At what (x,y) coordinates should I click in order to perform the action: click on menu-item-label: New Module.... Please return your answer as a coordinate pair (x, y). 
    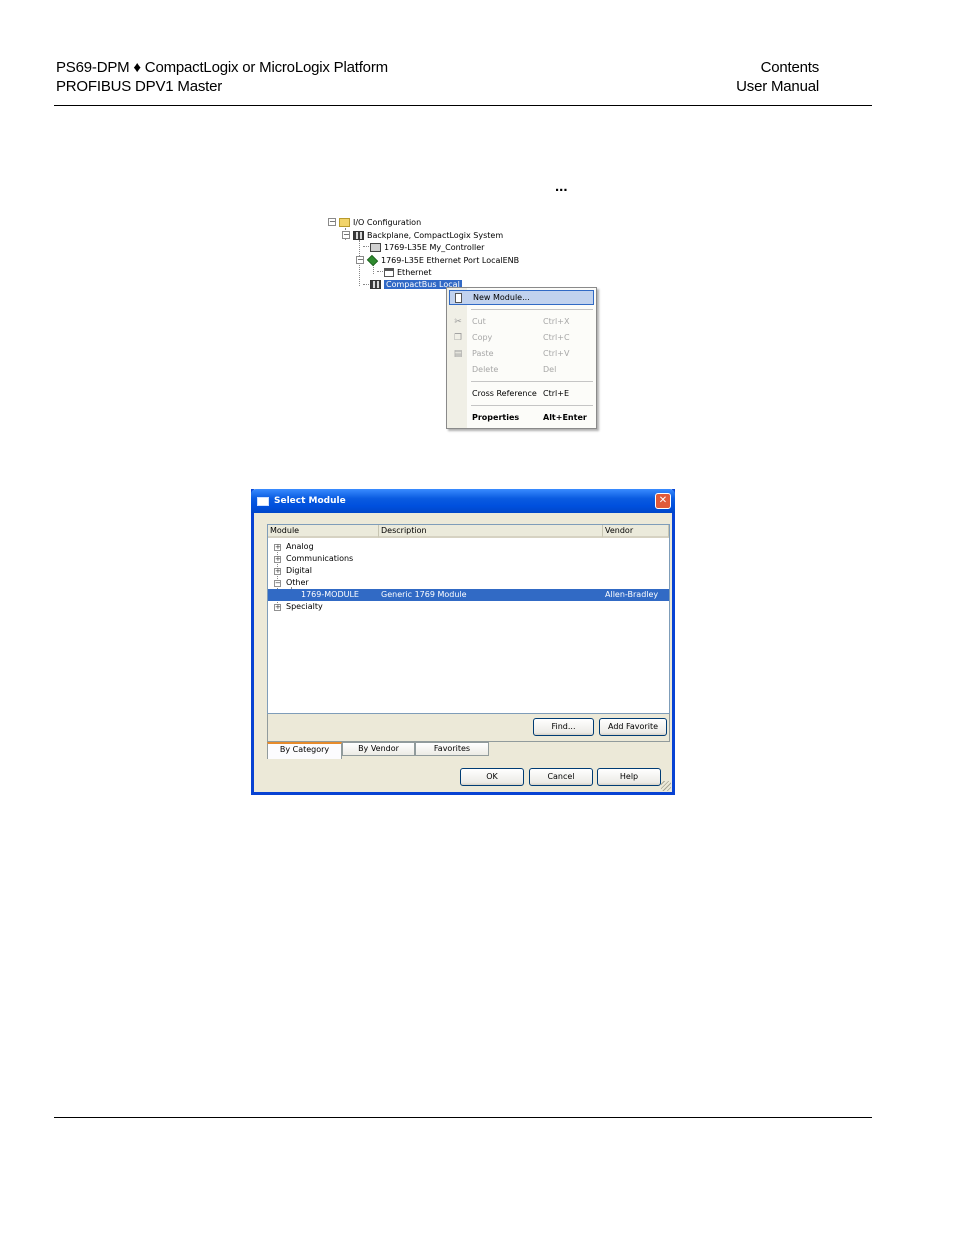
    Looking at the image, I should click on (501, 297).